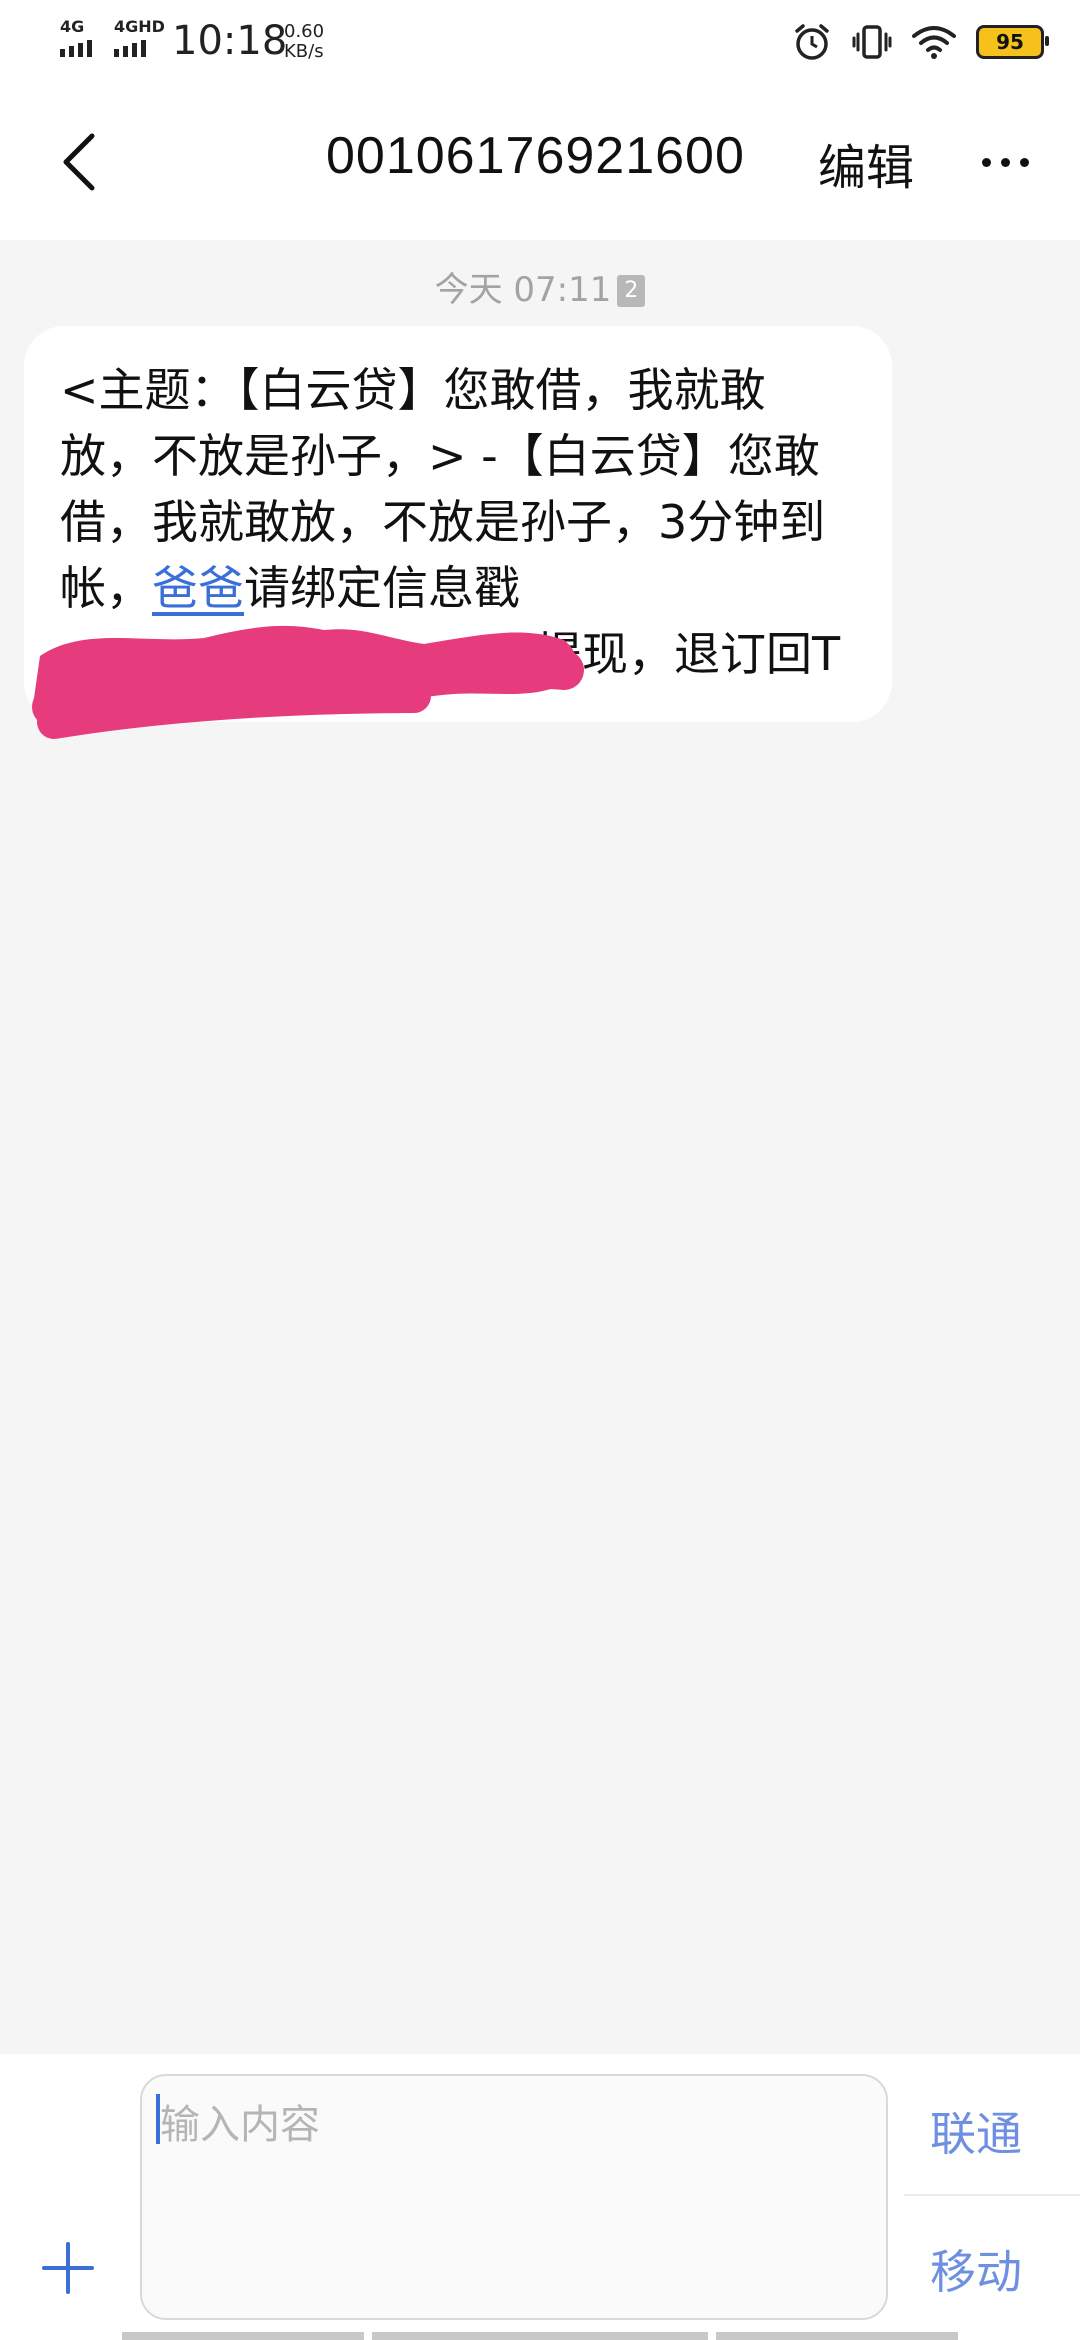 The width and height of the screenshot is (1080, 2340). I want to click on battery-icon: 95, so click(1012, 42).